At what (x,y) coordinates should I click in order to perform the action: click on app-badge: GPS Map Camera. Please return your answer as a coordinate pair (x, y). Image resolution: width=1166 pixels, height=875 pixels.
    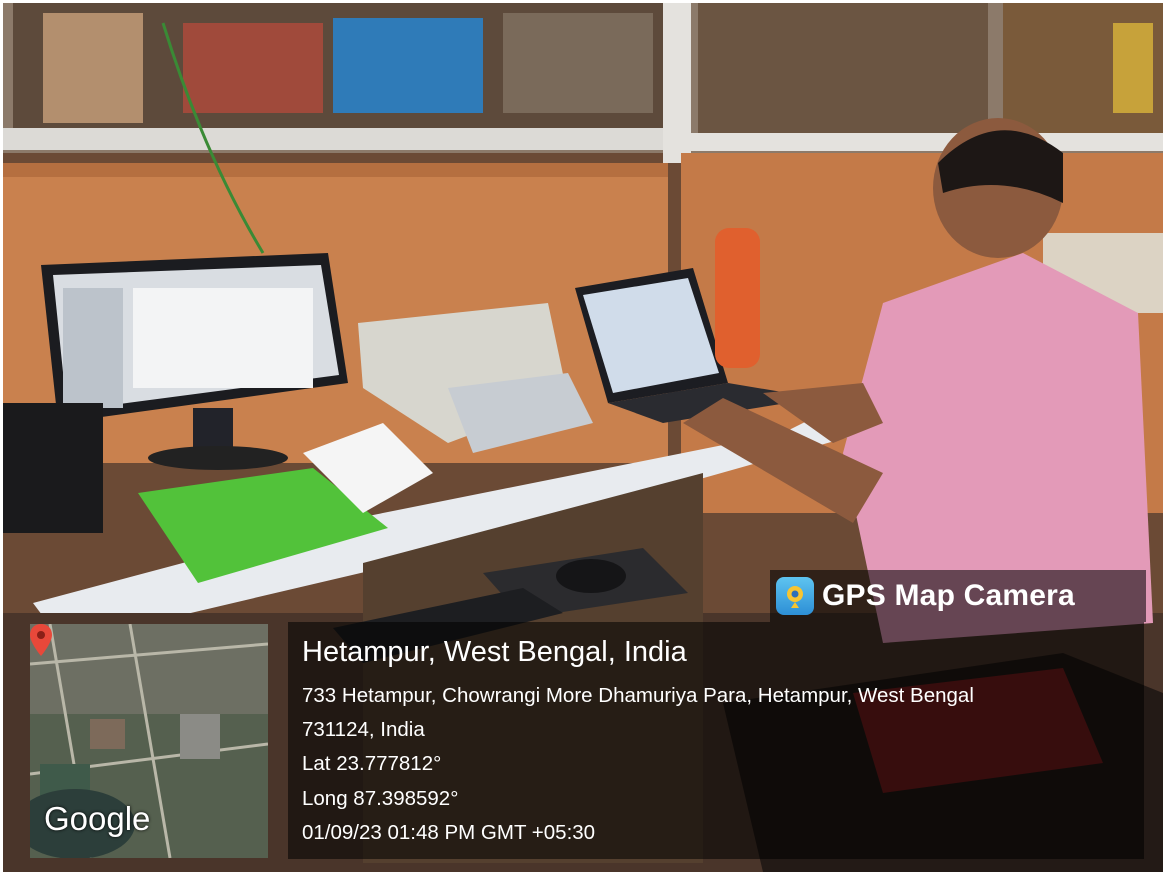
    Looking at the image, I should click on (958, 596).